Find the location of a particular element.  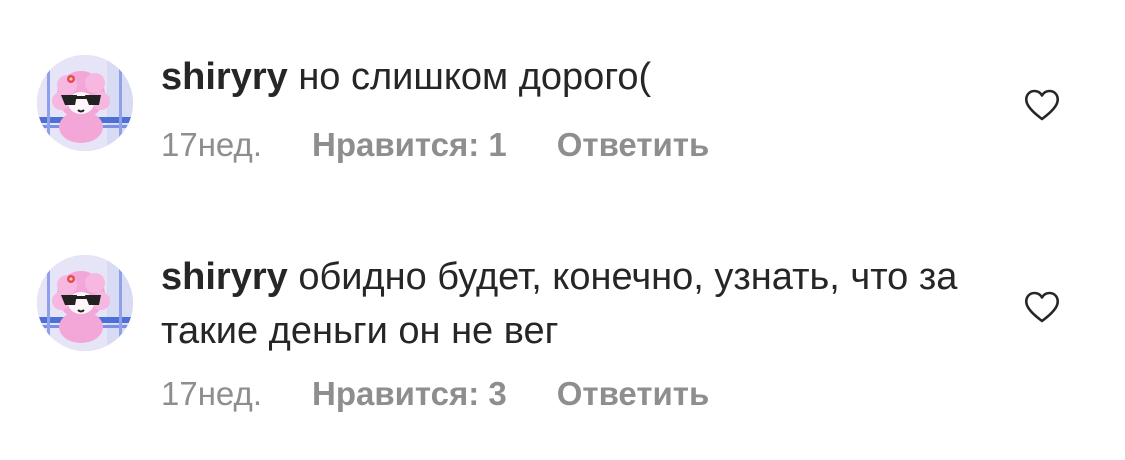

comment-likes-count: Нравится: 1 is located at coordinates (409, 144).